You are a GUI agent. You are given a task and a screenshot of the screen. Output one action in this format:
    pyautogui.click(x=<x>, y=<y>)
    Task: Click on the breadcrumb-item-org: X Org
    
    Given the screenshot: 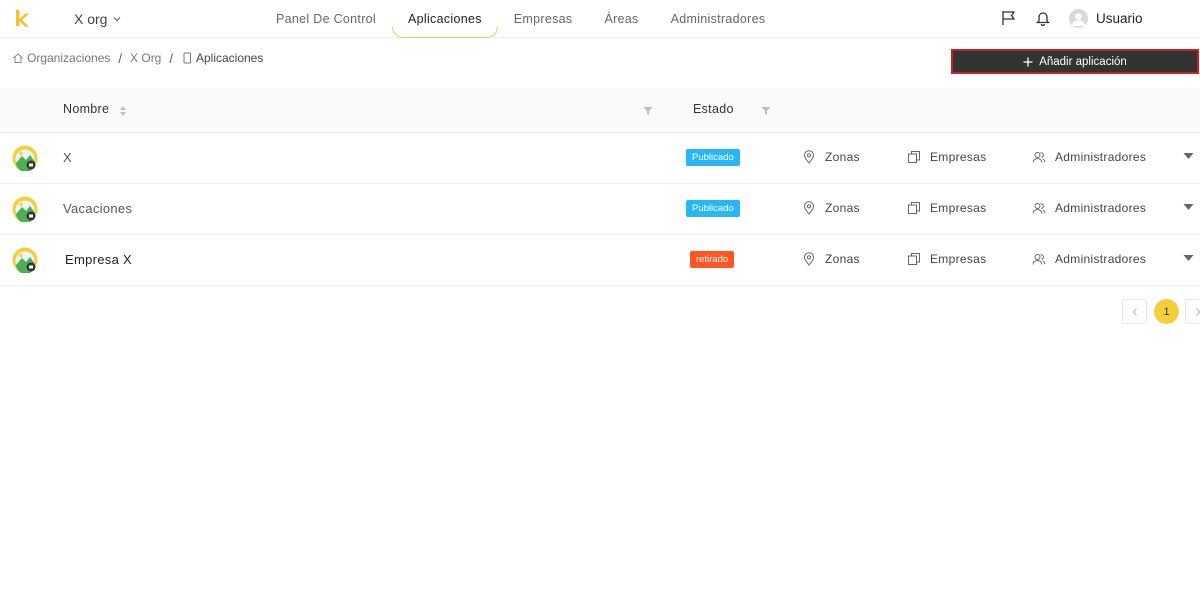 What is the action you would take?
    pyautogui.click(x=145, y=58)
    